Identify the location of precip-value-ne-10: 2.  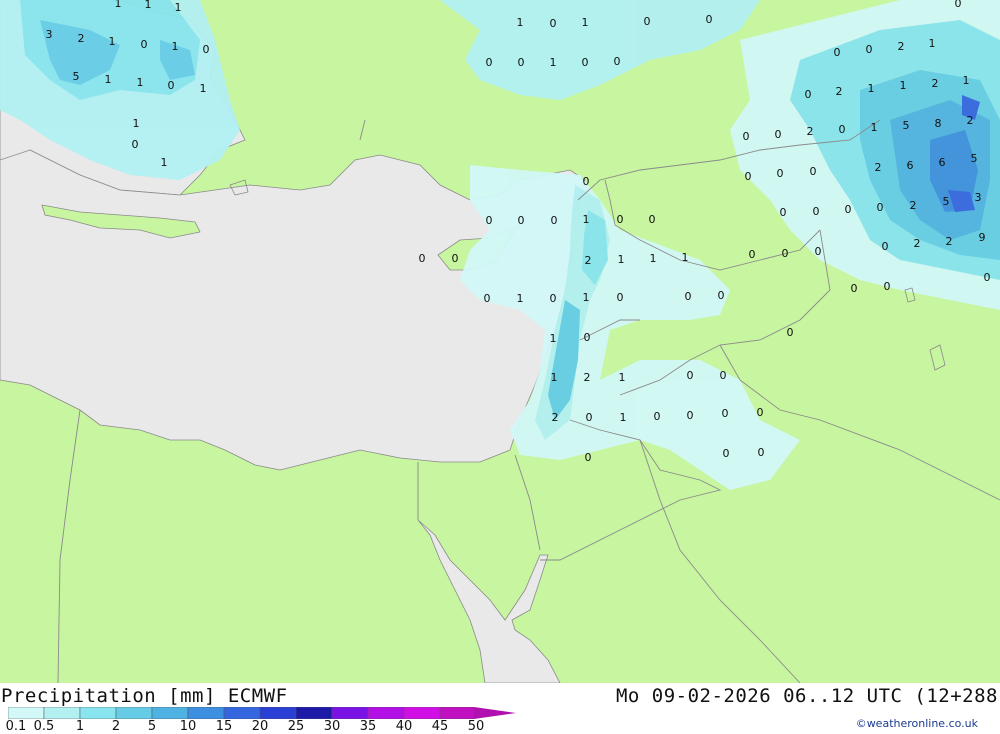
(935, 83).